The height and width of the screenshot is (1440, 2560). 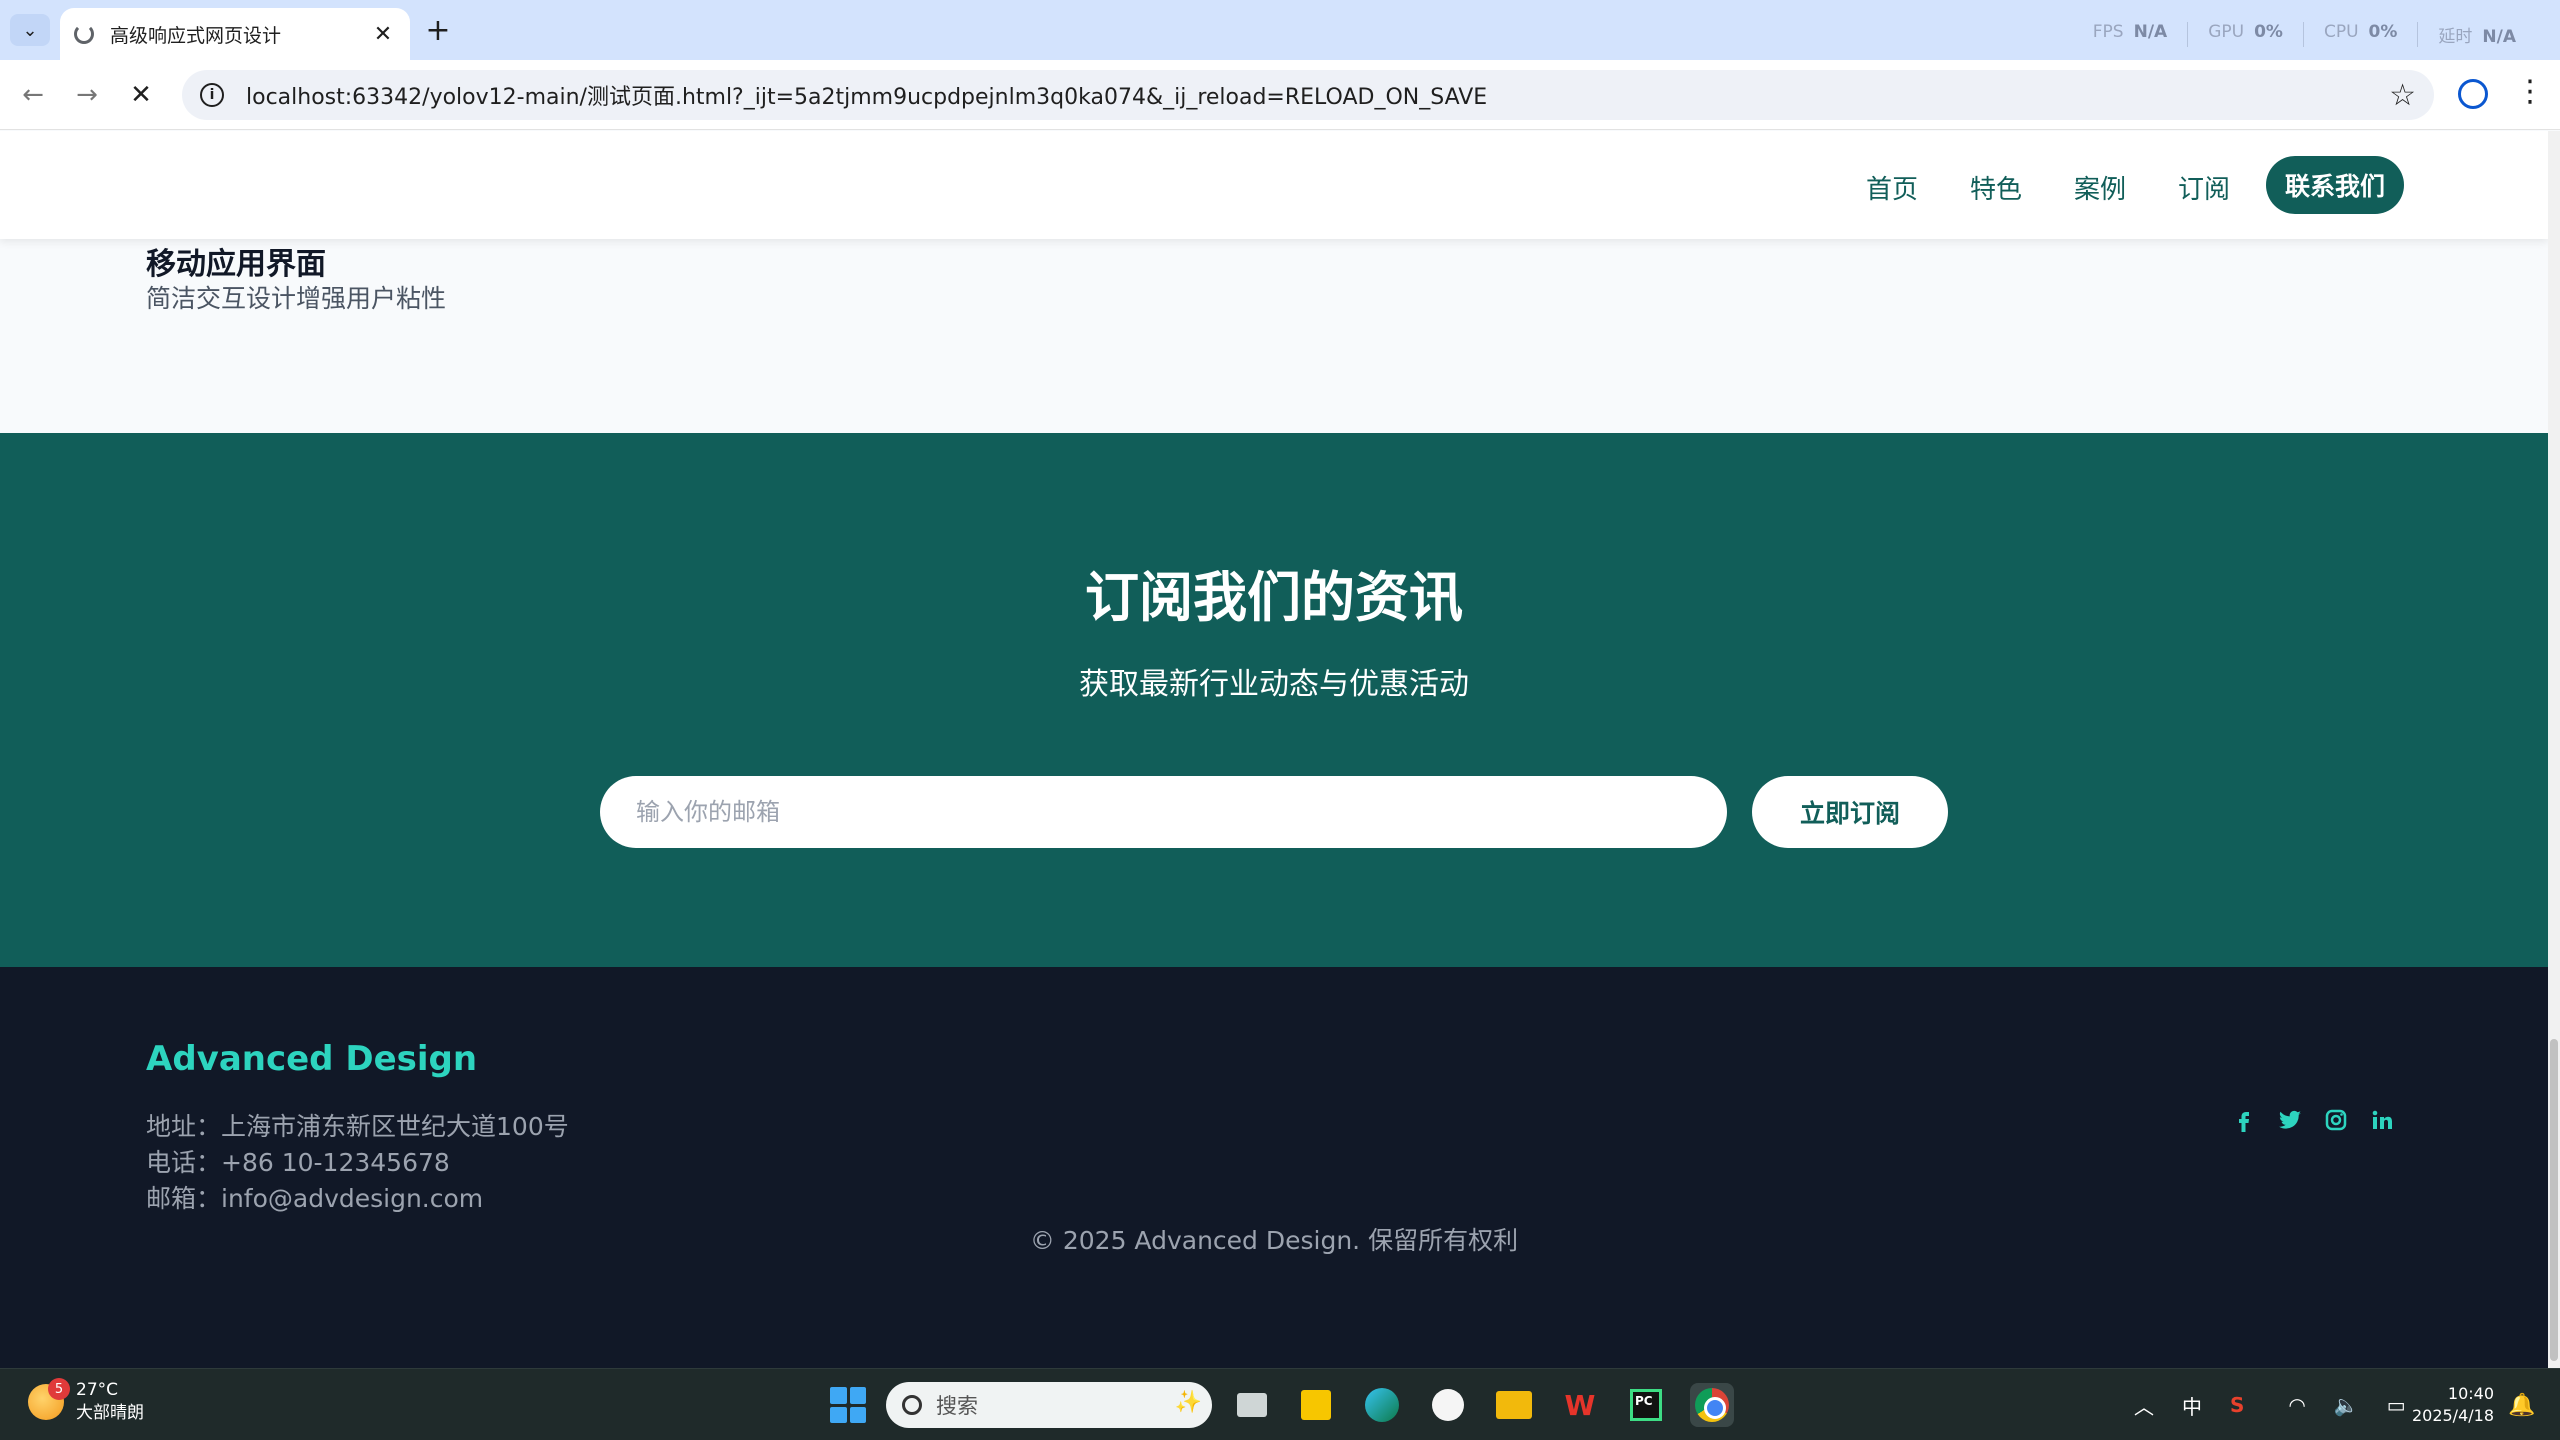 What do you see at coordinates (2290, 1120) in the screenshot?
I see `twitter-icon` at bounding box center [2290, 1120].